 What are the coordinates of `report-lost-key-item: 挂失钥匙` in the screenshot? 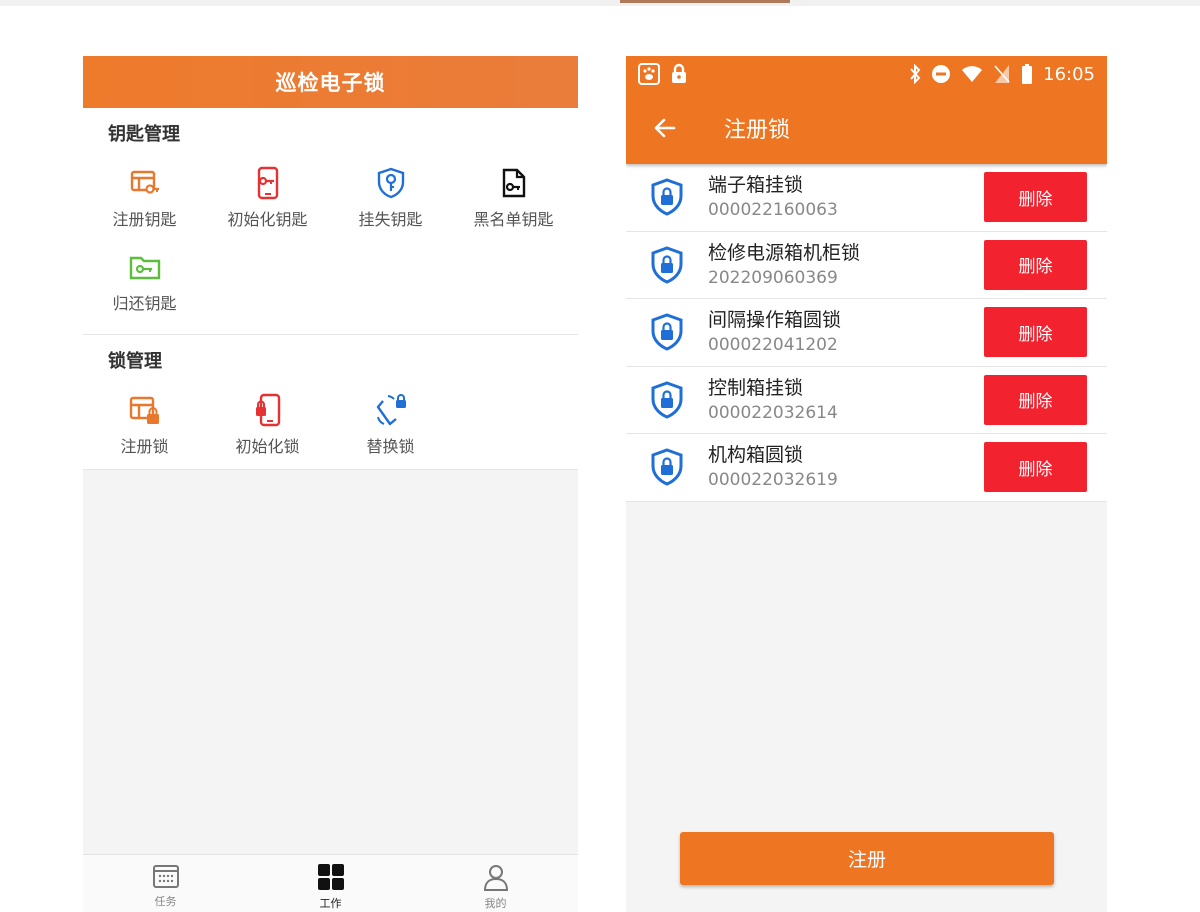 It's located at (390, 200).